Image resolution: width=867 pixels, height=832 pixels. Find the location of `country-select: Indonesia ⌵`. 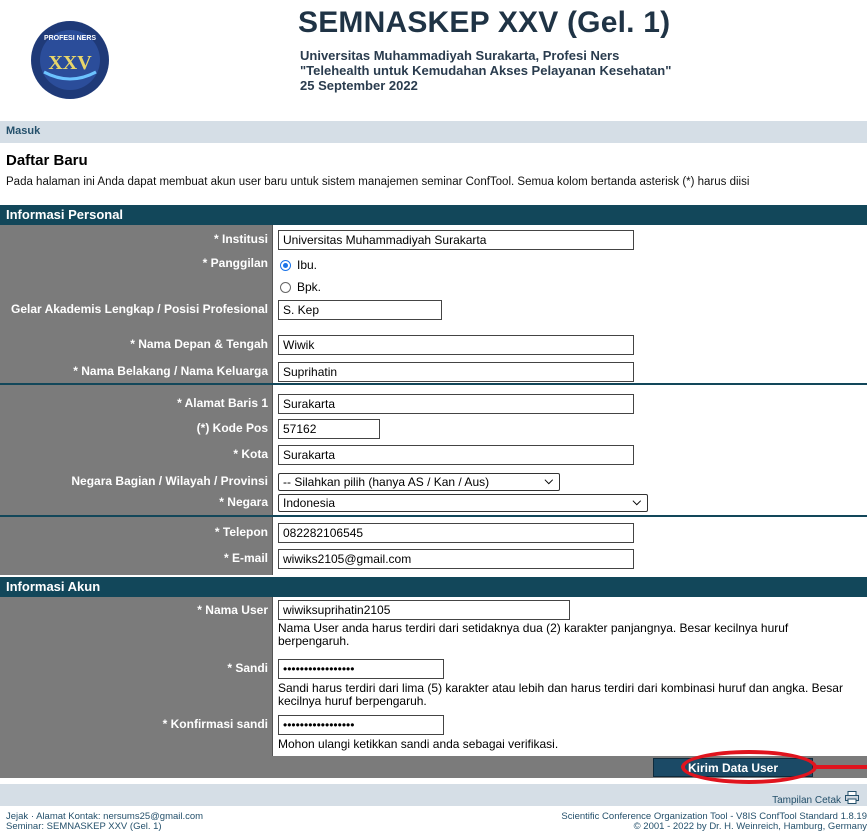

country-select: Indonesia ⌵ is located at coordinates (463, 503).